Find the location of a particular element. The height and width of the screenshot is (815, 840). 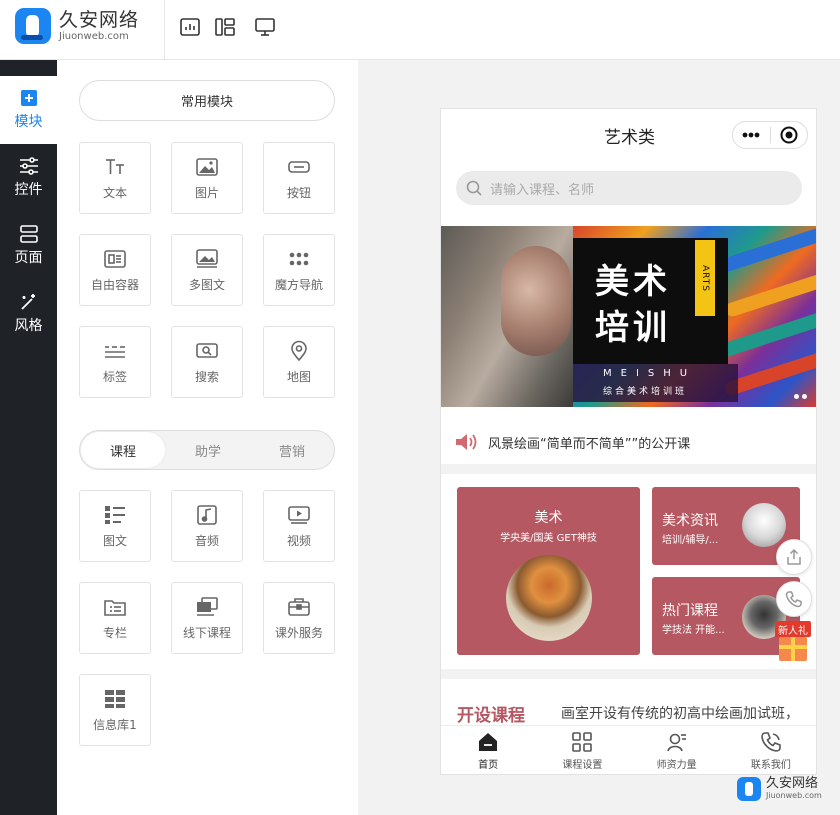

banner-subtitle-cn: 综合美术培训班 is located at coordinates (645, 392).